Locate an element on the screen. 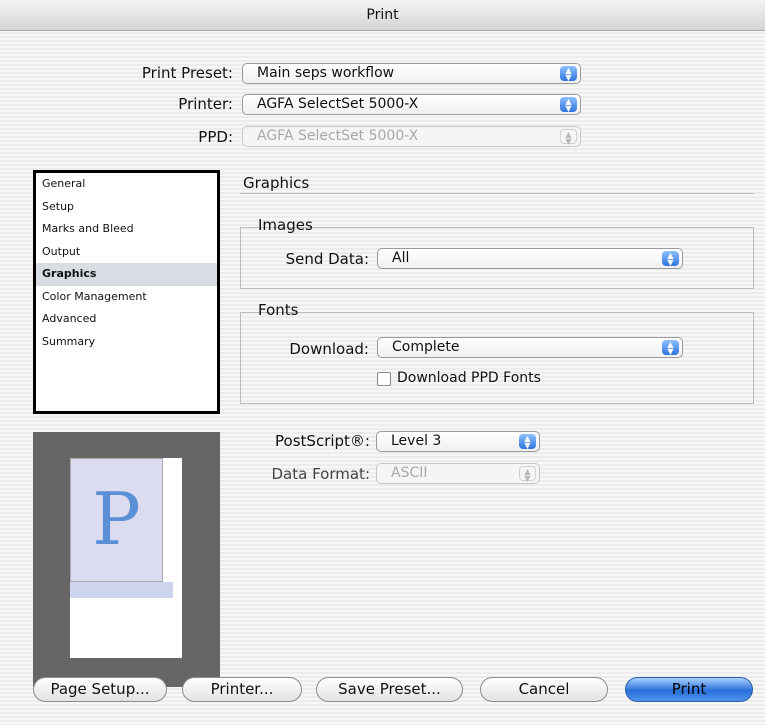  download-popup: Complete ▲ ▼ is located at coordinates (530, 347).